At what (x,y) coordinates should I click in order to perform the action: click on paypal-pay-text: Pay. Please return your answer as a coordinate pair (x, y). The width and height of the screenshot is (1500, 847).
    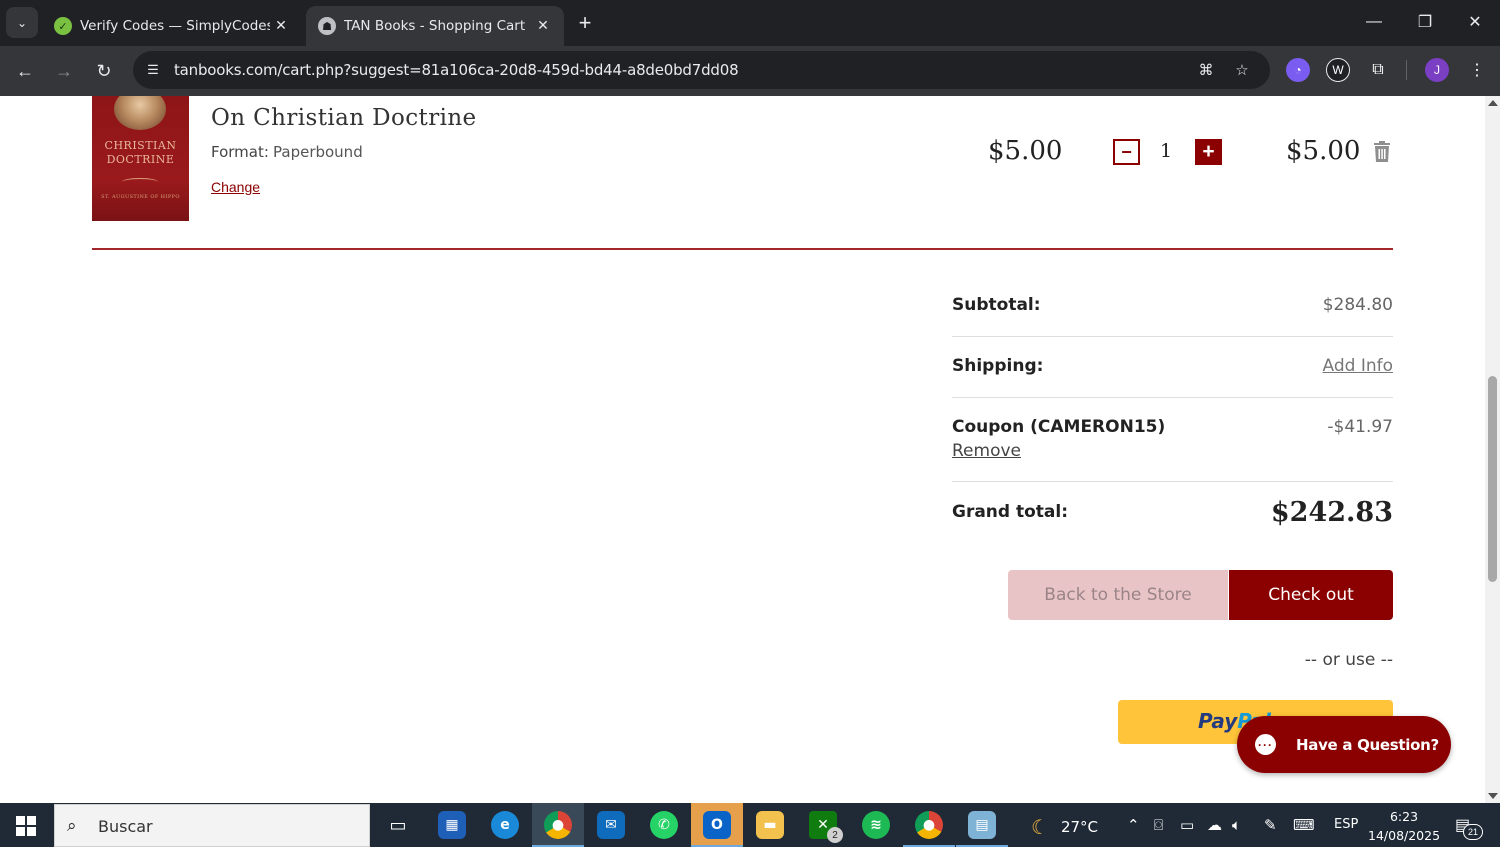
    Looking at the image, I should click on (1218, 721).